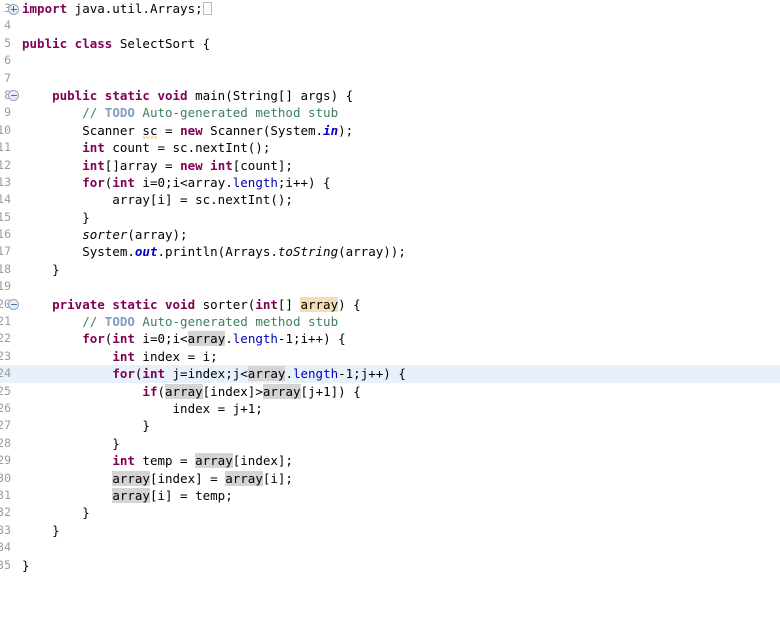 This screenshot has width=780, height=626. I want to click on code-line: 19, so click(390, 286).